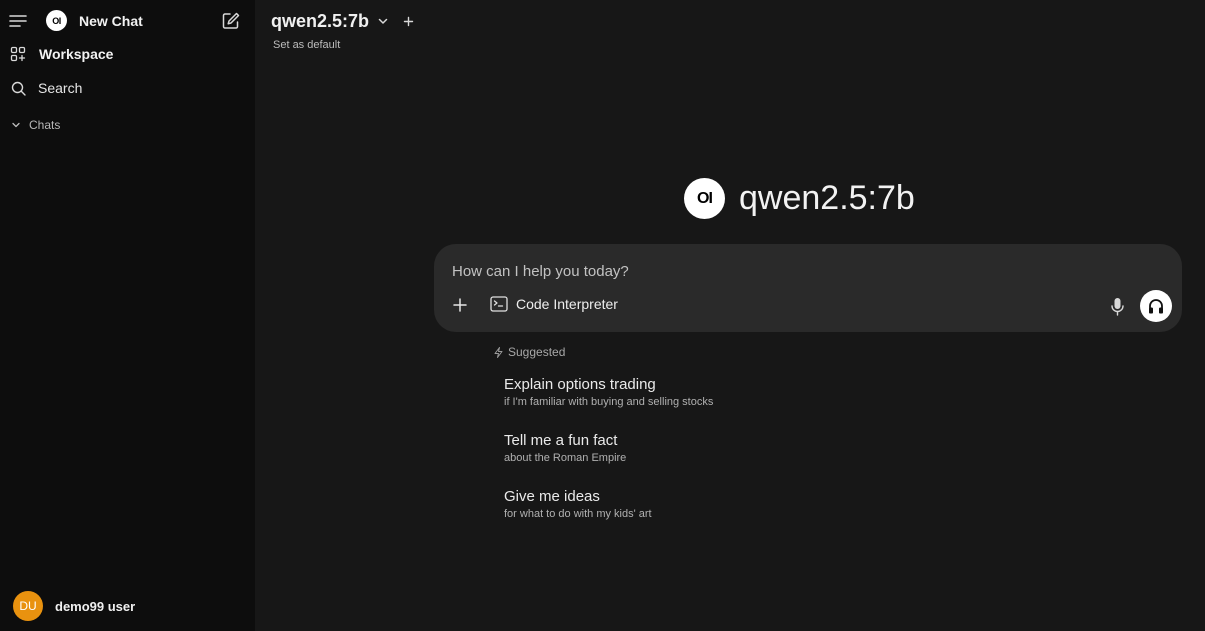 The image size is (1205, 631). I want to click on set-default-button: Set as default, so click(306, 45).